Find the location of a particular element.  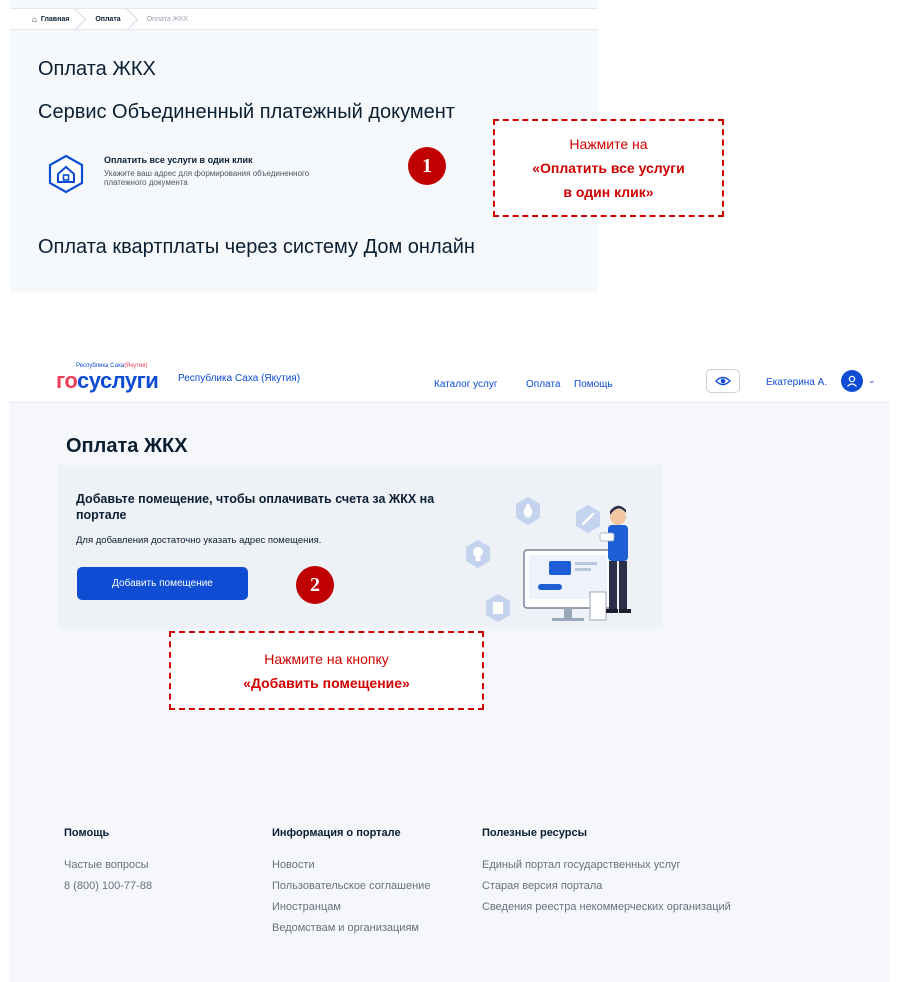

eye-icon is located at coordinates (723, 381).